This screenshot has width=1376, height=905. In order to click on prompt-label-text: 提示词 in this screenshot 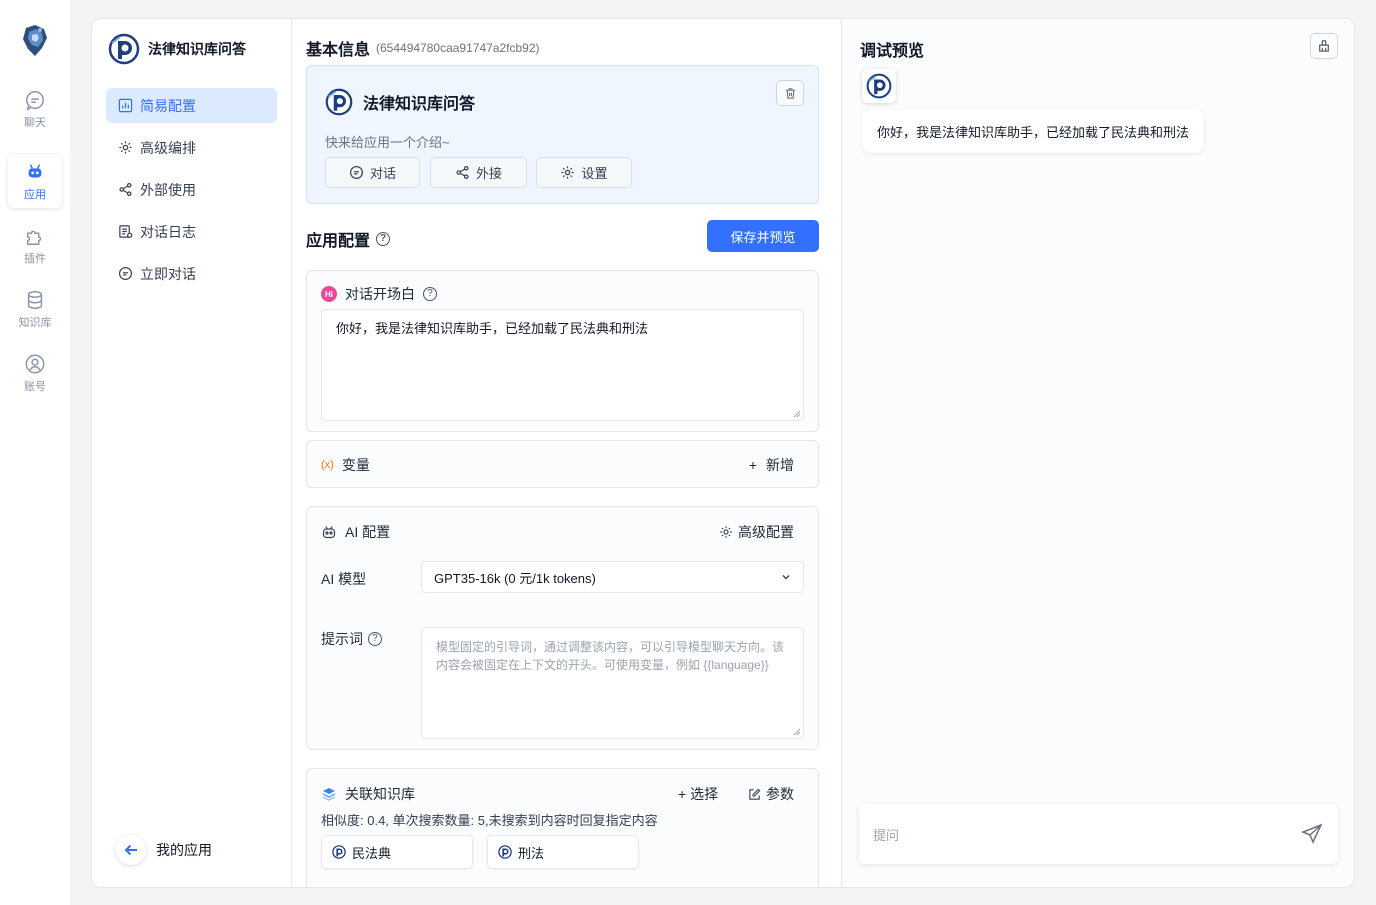, I will do `click(342, 639)`.